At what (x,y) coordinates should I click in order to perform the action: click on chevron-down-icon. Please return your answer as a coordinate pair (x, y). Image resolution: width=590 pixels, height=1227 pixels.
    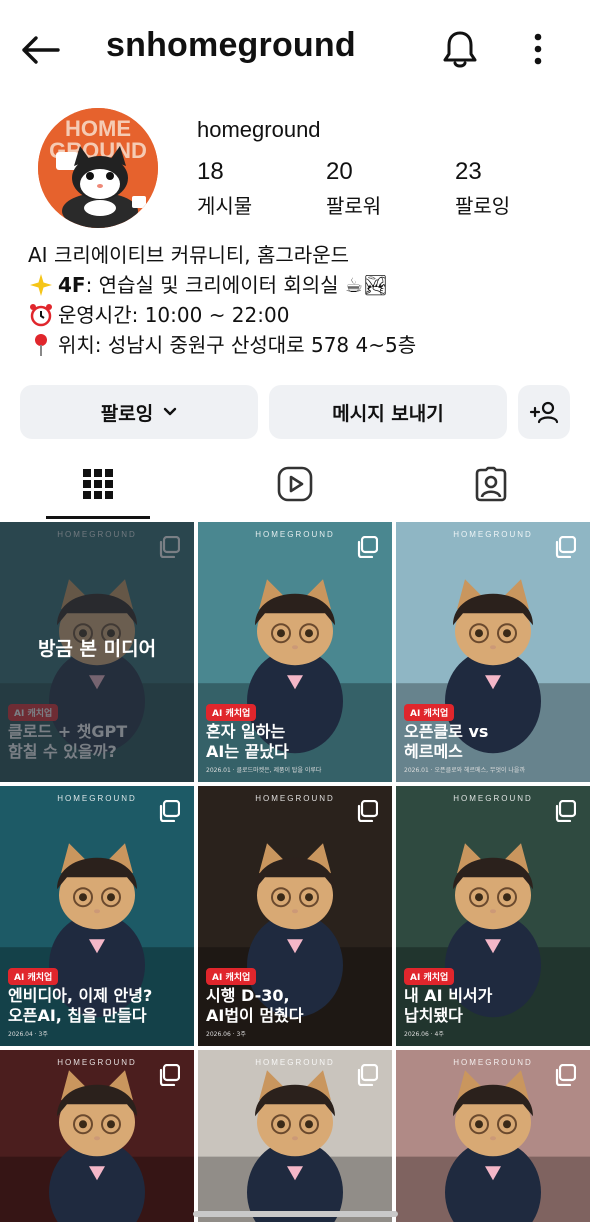
    Looking at the image, I should click on (170, 411).